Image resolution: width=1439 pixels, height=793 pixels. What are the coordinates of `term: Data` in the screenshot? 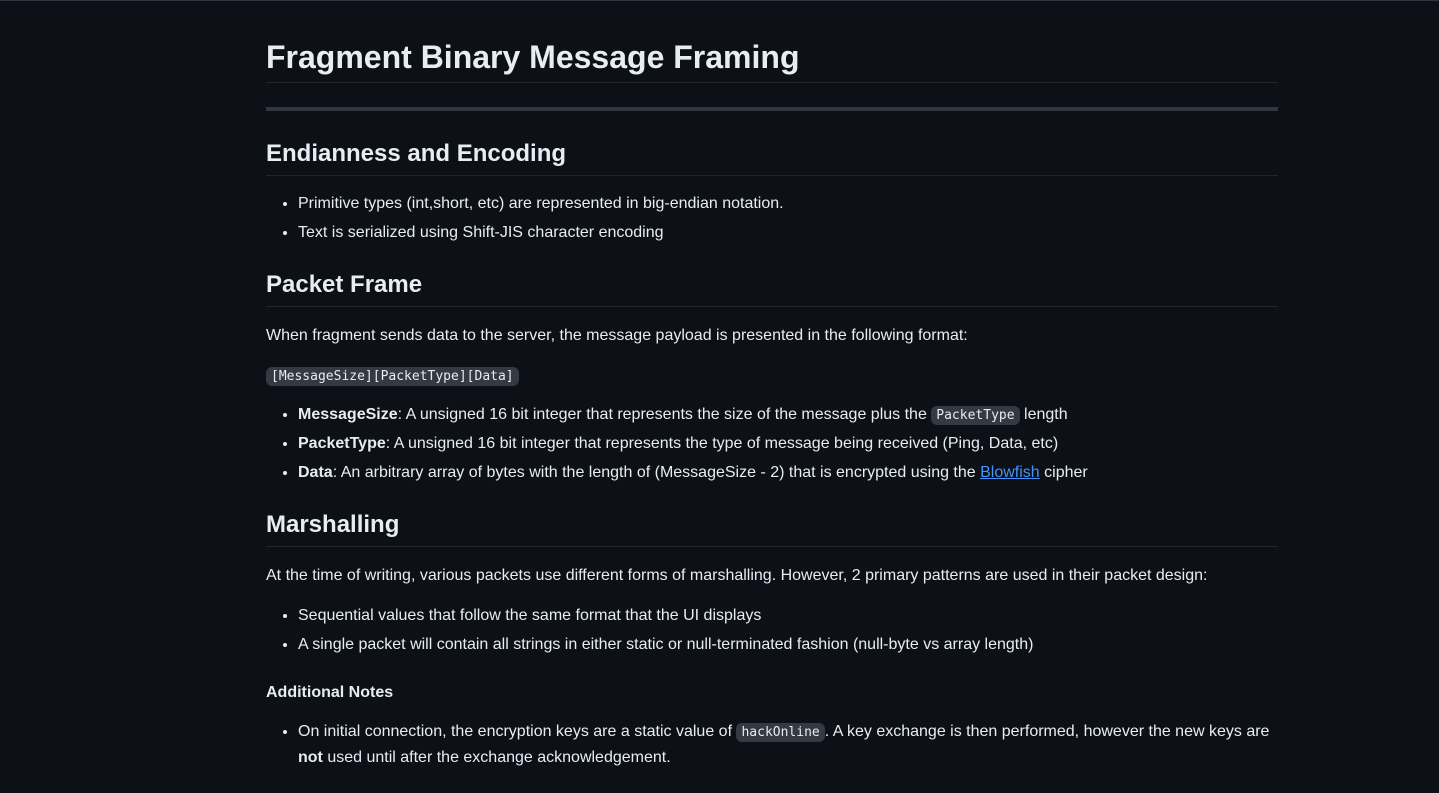 It's located at (315, 472).